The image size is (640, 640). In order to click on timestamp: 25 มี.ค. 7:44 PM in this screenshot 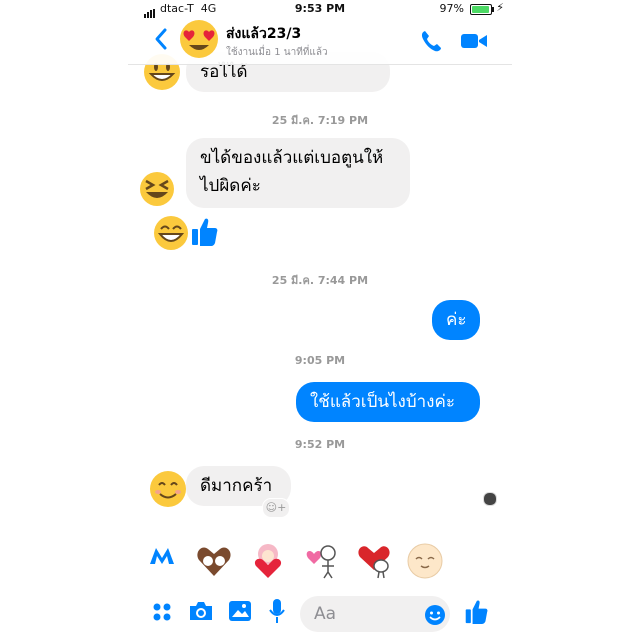, I will do `click(320, 280)`.